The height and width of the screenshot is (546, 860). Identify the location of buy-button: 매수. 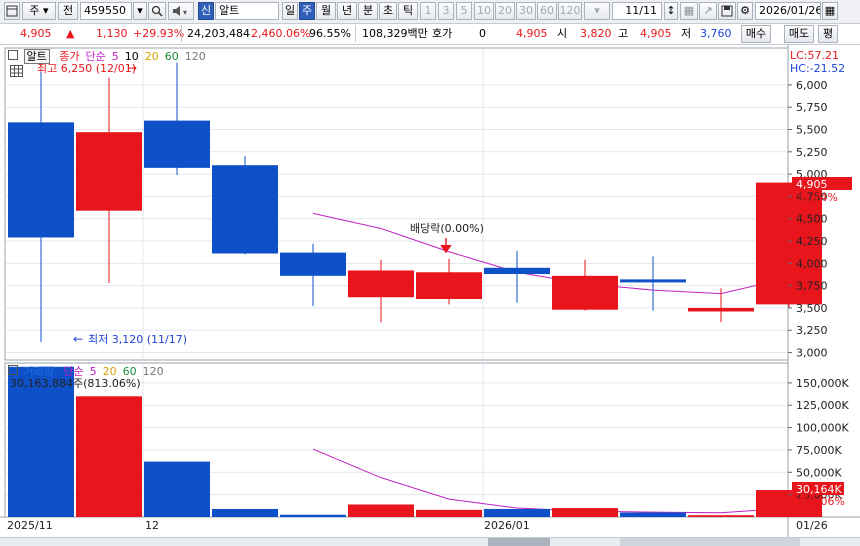
(756, 34).